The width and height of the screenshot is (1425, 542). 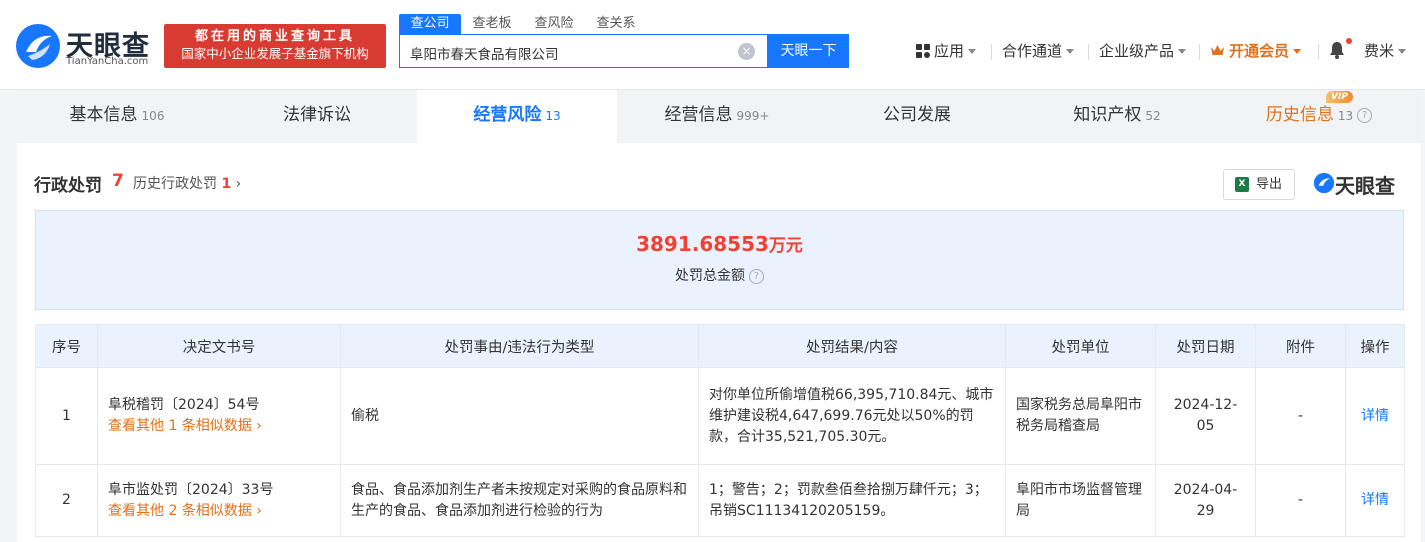 What do you see at coordinates (1153, 116) in the screenshot?
I see `tab-count: 52` at bounding box center [1153, 116].